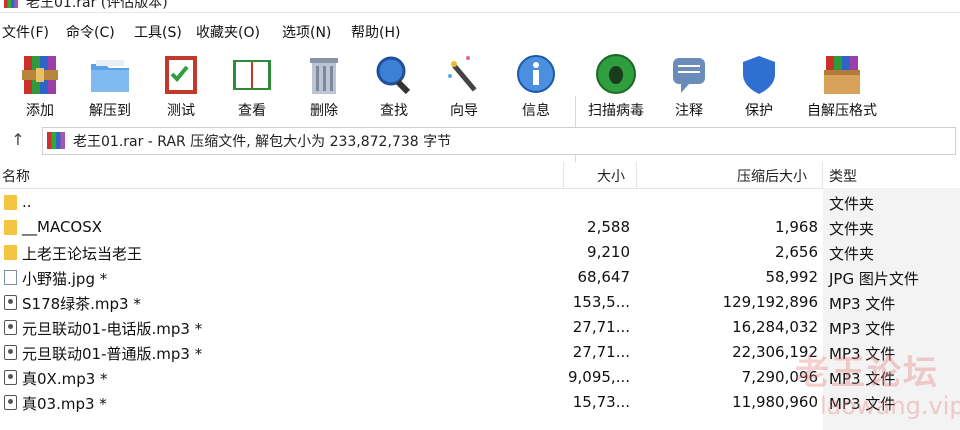 The height and width of the screenshot is (430, 960). I want to click on file-packed-size: 129,192,896, so click(770, 302).